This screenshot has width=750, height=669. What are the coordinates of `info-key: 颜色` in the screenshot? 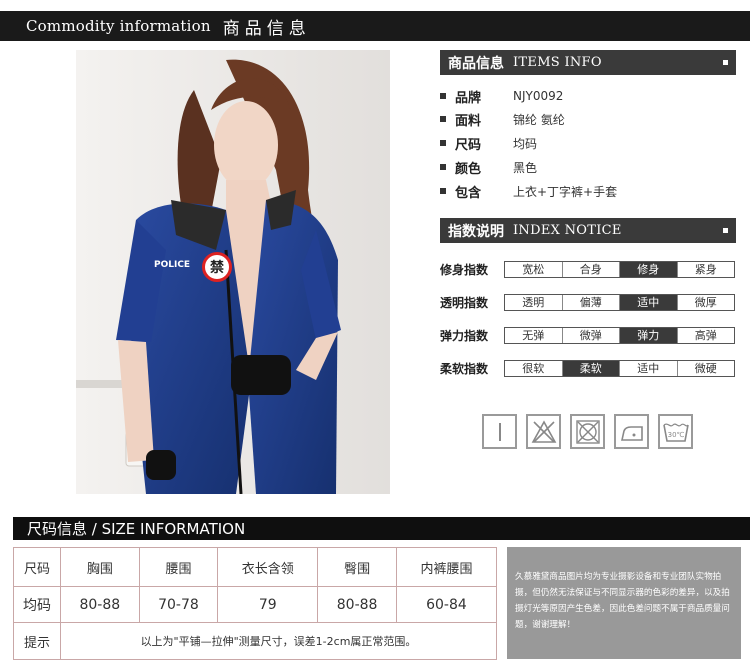 It's located at (468, 169).